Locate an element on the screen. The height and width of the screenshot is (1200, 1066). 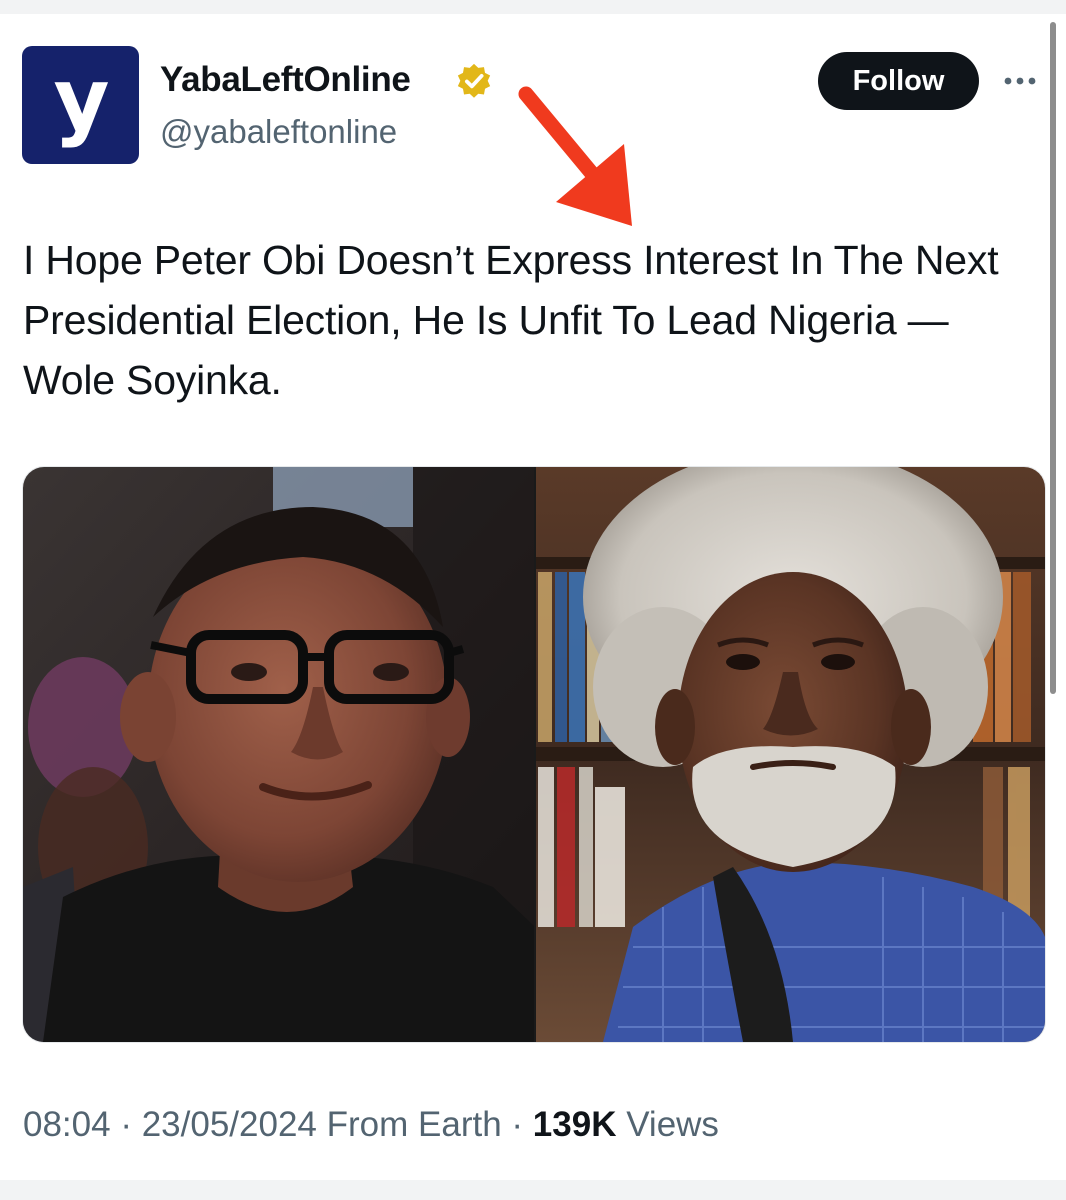
more-horizontal-icon is located at coordinates (1020, 81).